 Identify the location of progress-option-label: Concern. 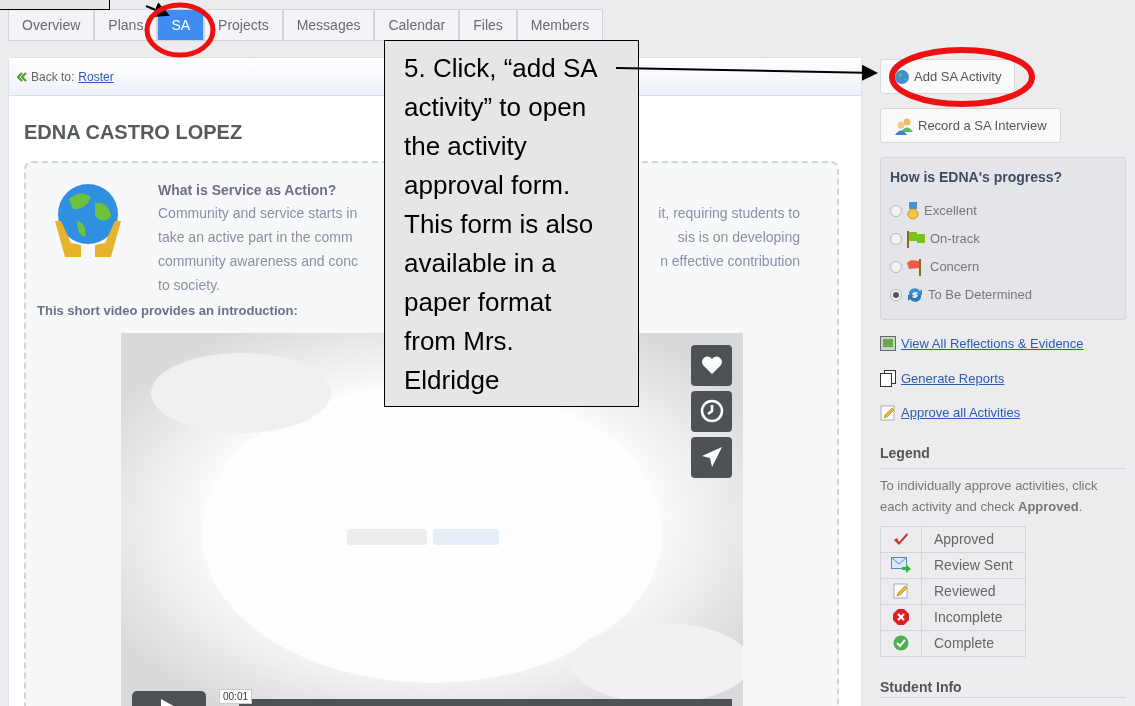
(955, 267).